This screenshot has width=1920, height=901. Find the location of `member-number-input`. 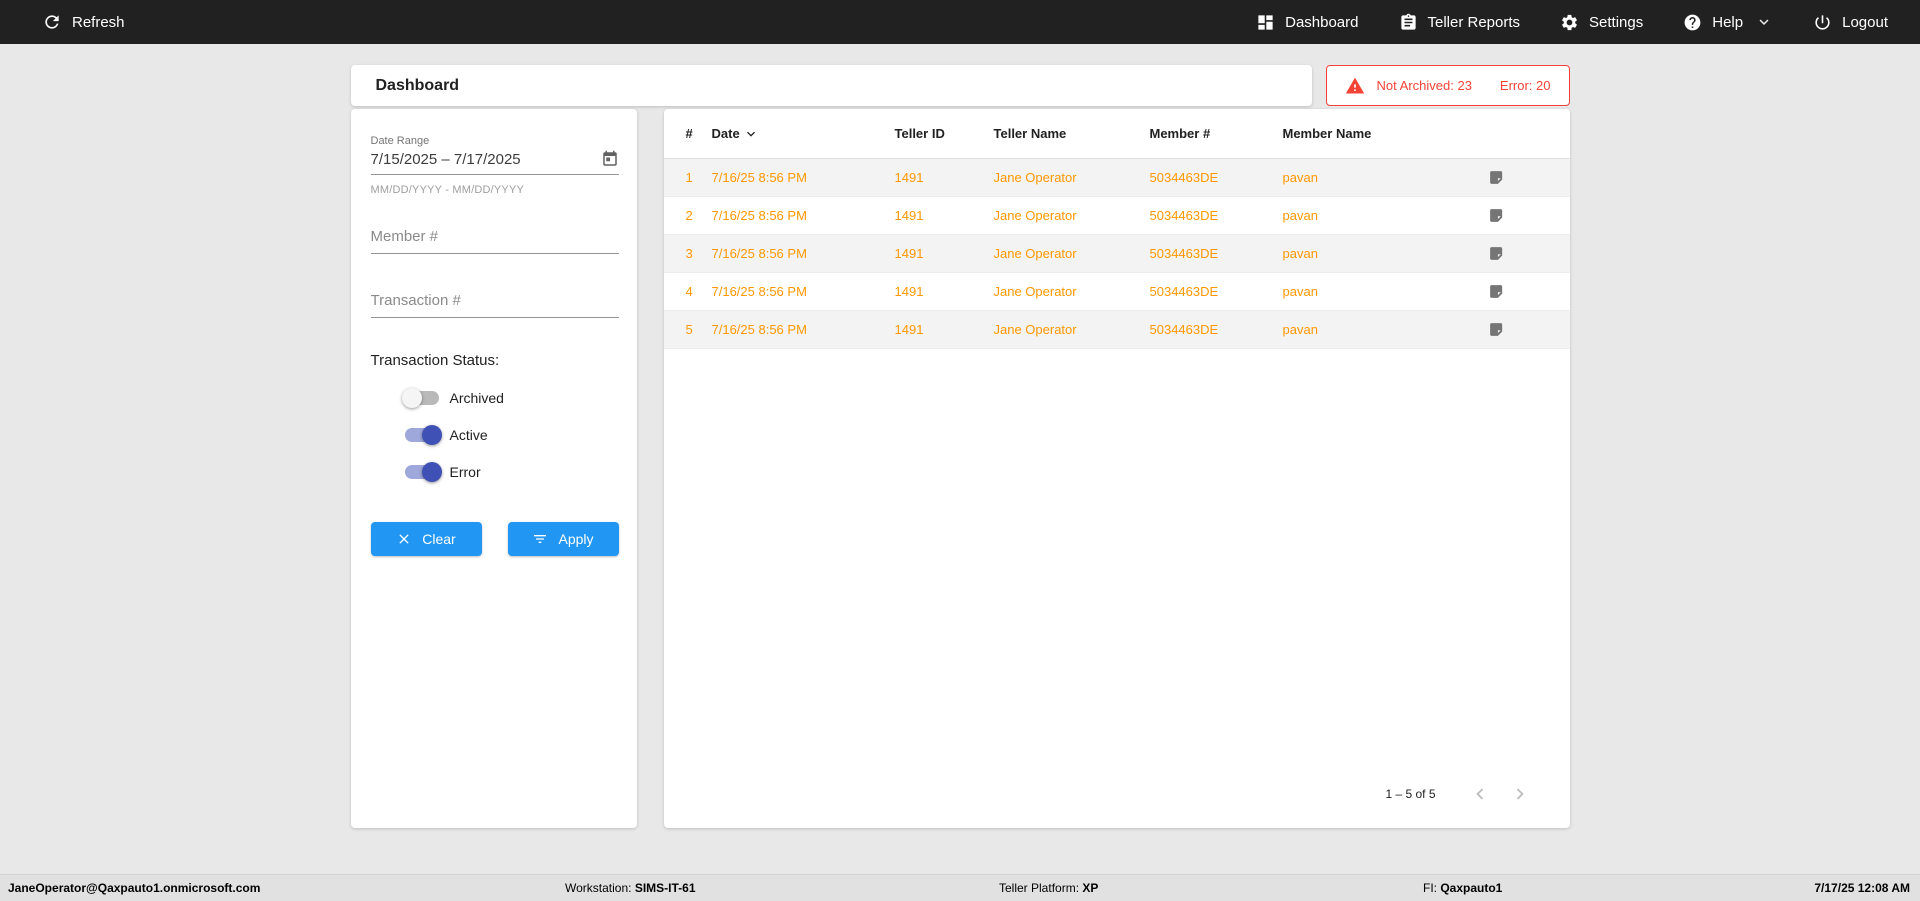

member-number-input is located at coordinates (494, 241).